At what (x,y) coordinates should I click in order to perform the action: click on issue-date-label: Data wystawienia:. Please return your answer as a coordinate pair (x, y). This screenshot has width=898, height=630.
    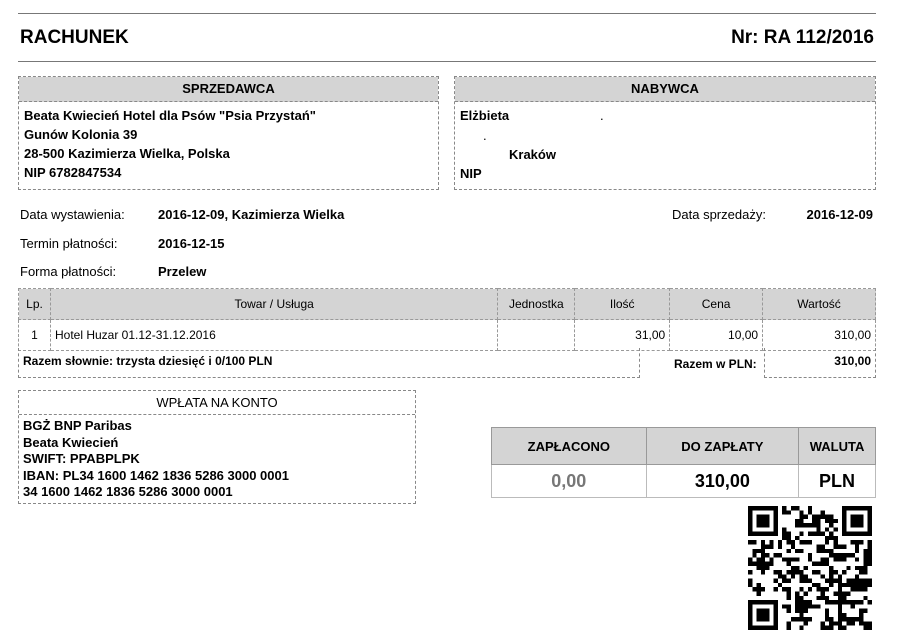
    Looking at the image, I should click on (72, 214).